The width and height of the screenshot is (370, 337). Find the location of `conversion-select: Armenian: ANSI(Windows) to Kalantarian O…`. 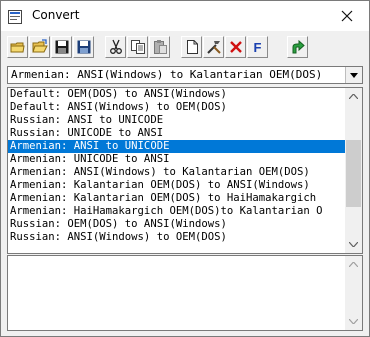

conversion-select: Armenian: ANSI(Windows) to Kalantarian O… is located at coordinates (185, 75).